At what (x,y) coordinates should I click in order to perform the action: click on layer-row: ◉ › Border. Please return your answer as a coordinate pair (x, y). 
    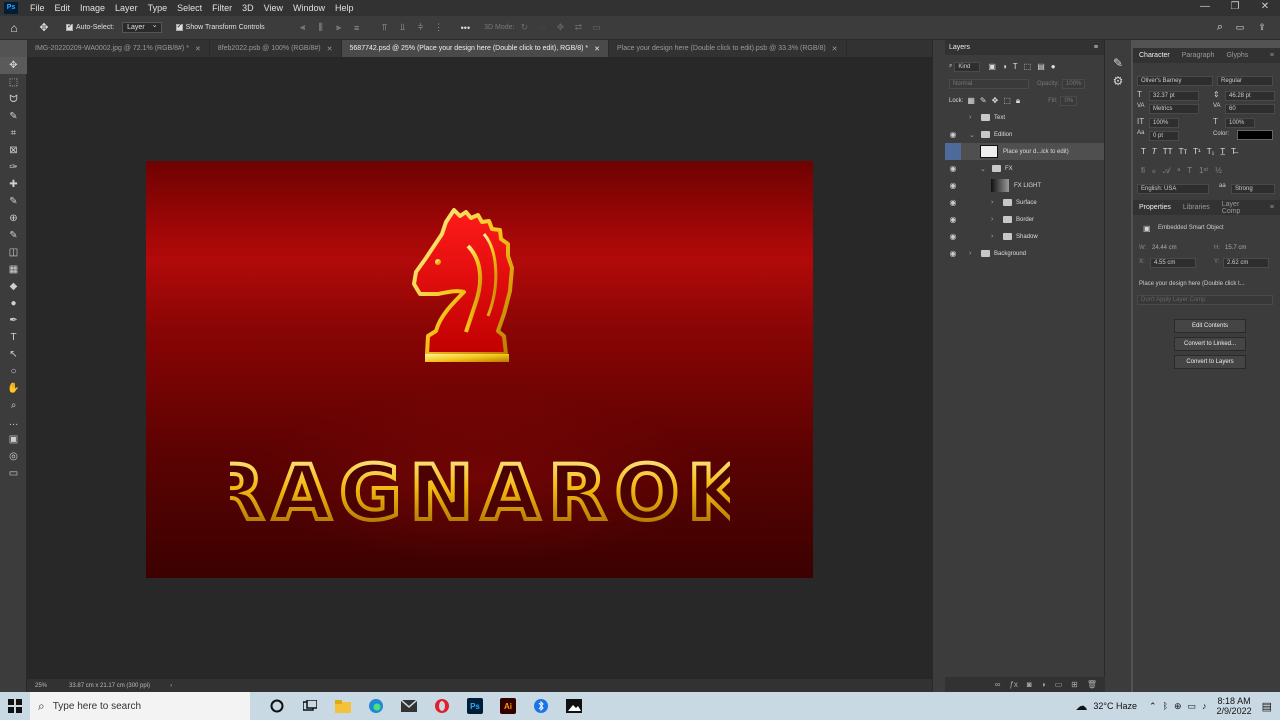
    Looking at the image, I should click on (1024, 219).